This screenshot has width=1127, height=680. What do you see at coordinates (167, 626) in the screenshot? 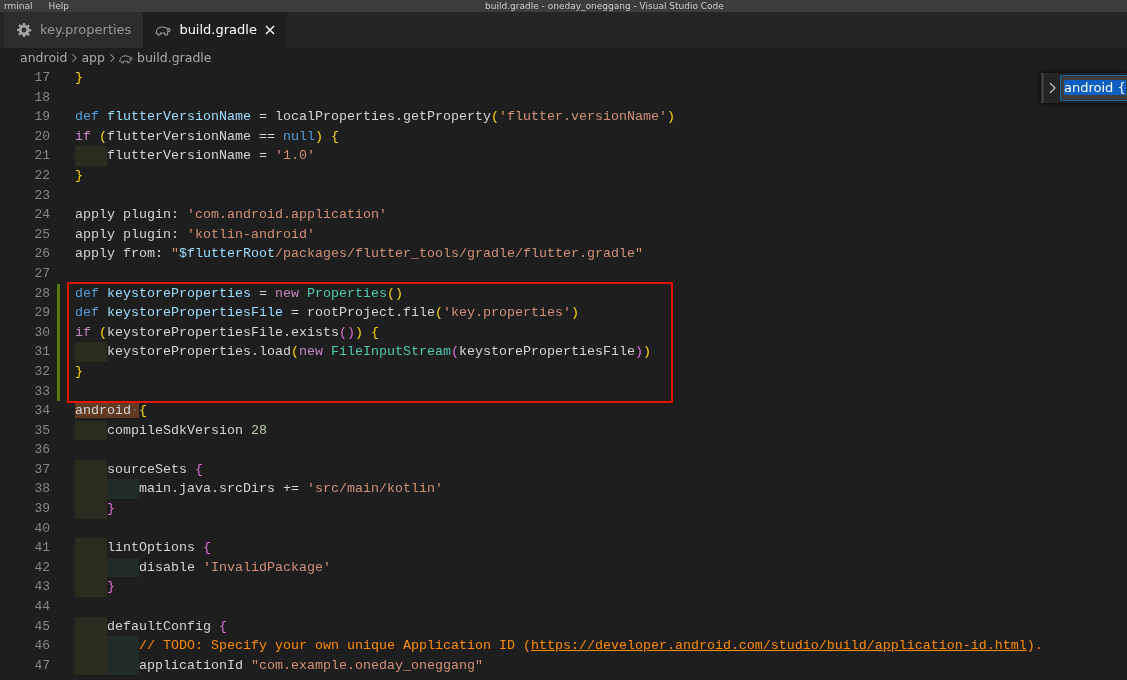
I see `code-line: defaultConfig {` at bounding box center [167, 626].